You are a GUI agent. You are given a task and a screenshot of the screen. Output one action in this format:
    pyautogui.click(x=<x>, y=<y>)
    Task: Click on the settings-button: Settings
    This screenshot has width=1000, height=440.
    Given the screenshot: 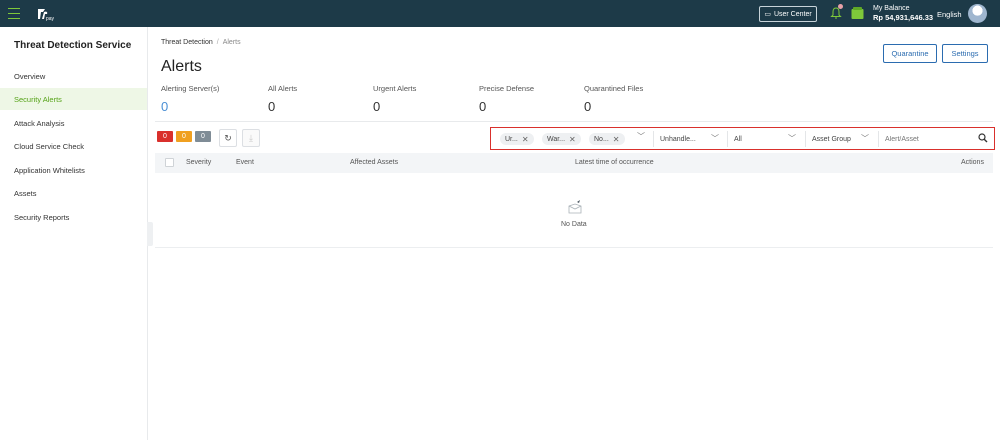 What is the action you would take?
    pyautogui.click(x=965, y=53)
    